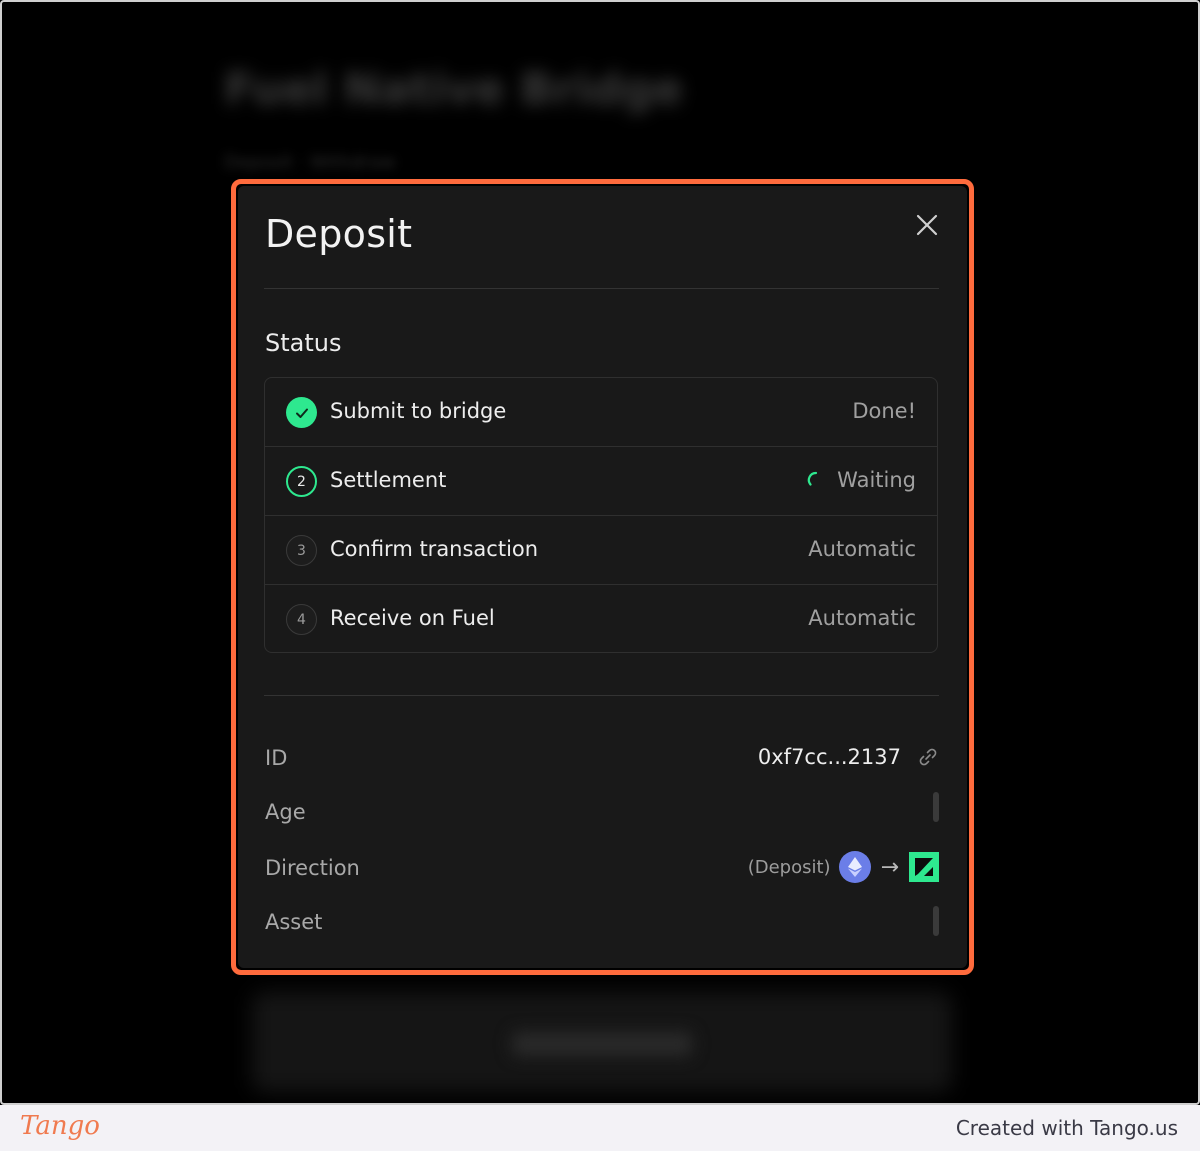 The image size is (1200, 1151). I want to click on direction-value-row: (Deposit) →, so click(843, 867).